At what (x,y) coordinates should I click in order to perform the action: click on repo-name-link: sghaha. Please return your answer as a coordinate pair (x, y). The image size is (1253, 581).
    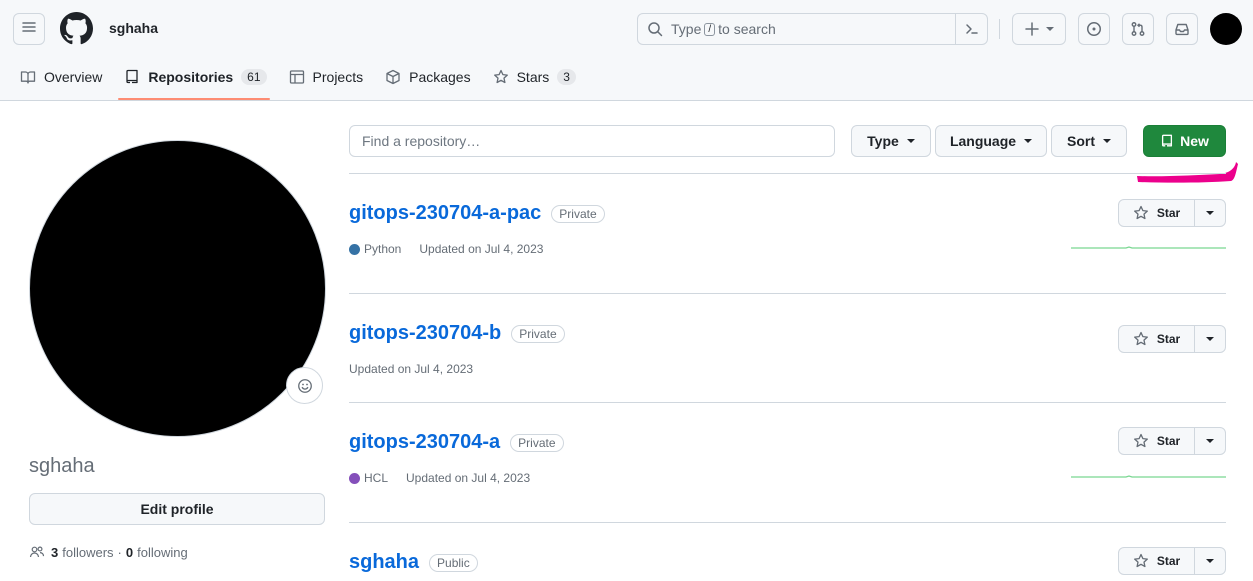
    Looking at the image, I should click on (384, 562).